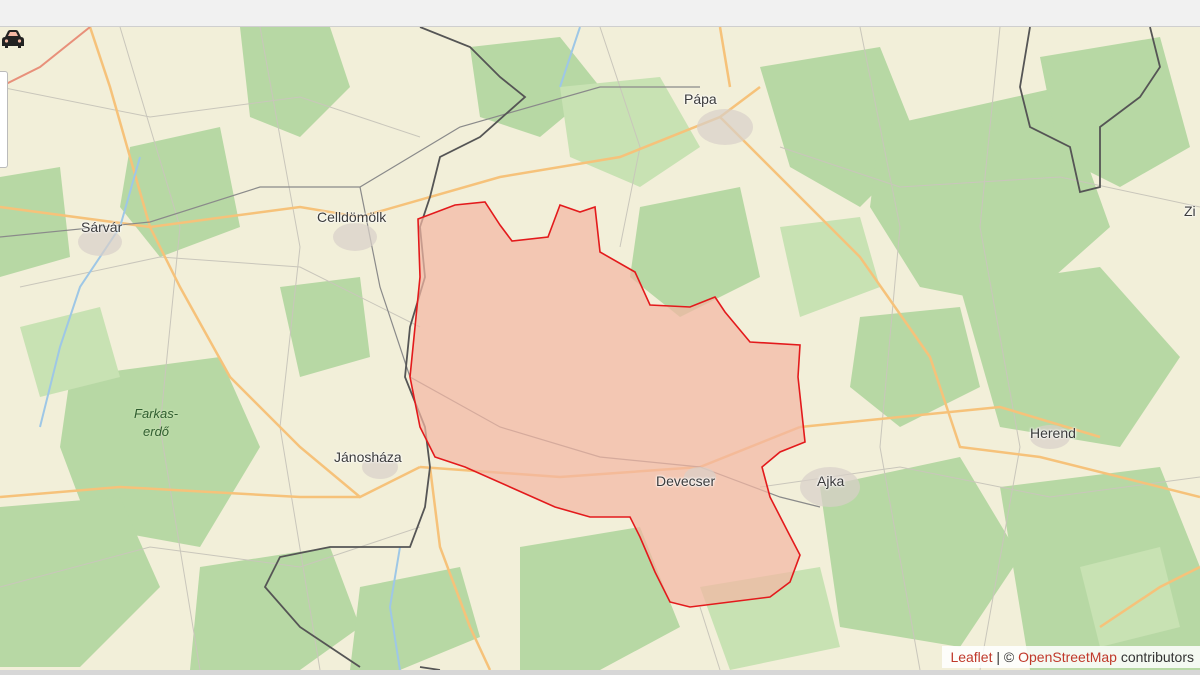  Describe the element at coordinates (971, 657) in the screenshot. I see `leaflet-link: Leaflet` at that location.